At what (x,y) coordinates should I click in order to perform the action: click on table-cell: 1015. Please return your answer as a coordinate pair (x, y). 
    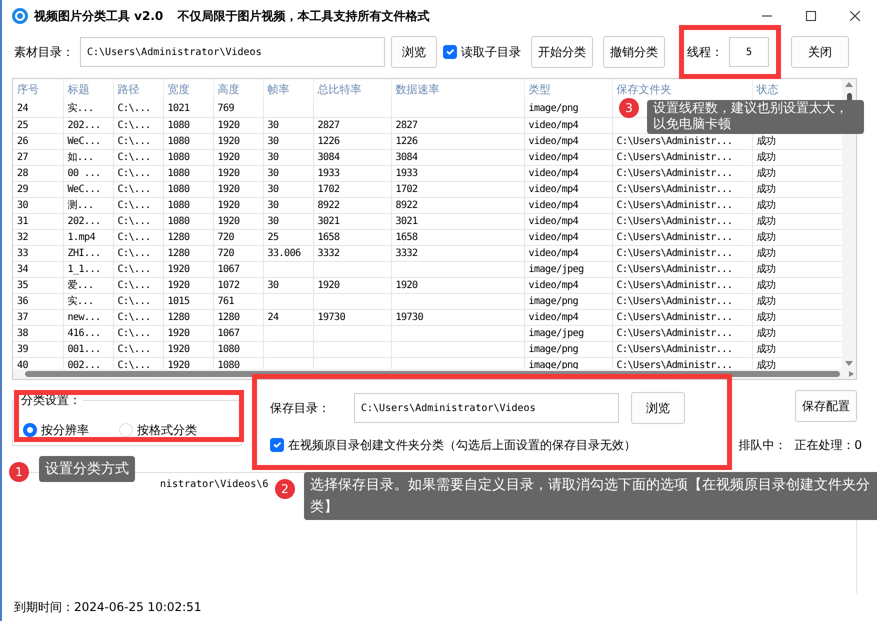
    Looking at the image, I should click on (188, 301).